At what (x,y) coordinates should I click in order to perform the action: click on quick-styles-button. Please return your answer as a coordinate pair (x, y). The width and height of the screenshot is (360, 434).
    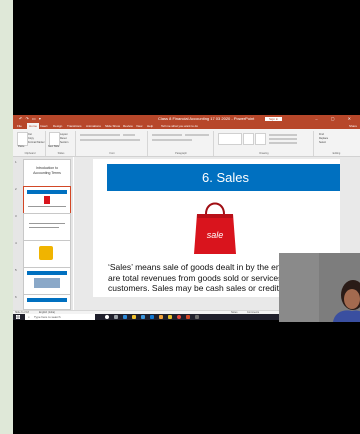
    Looking at the image, I should click on (260, 139).